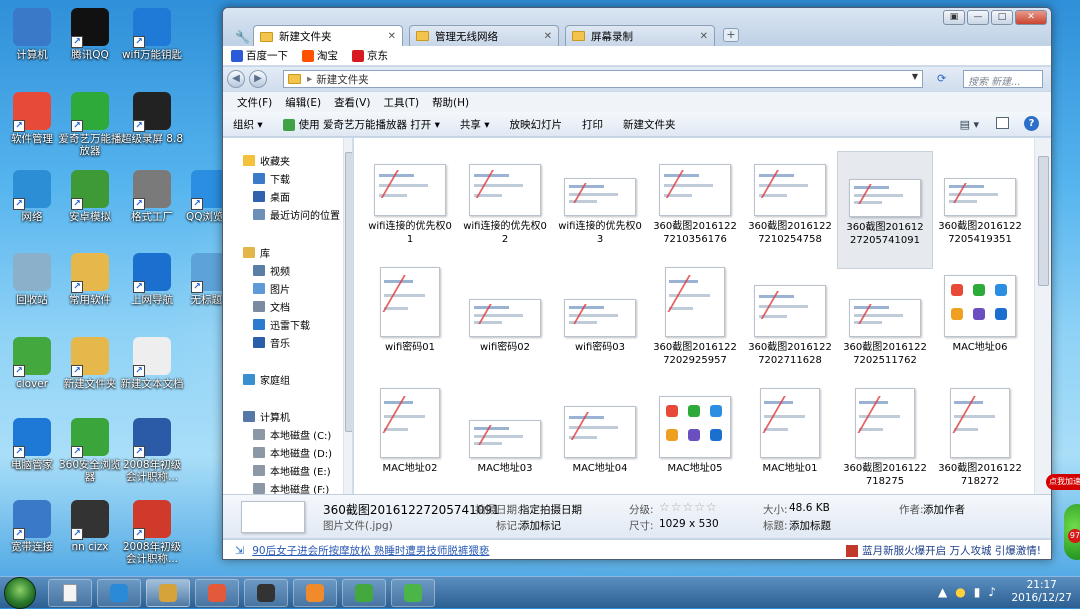 The width and height of the screenshot is (1080, 609). What do you see at coordinates (401, 102) in the screenshot?
I see `menu-item: 工具(T)` at bounding box center [401, 102].